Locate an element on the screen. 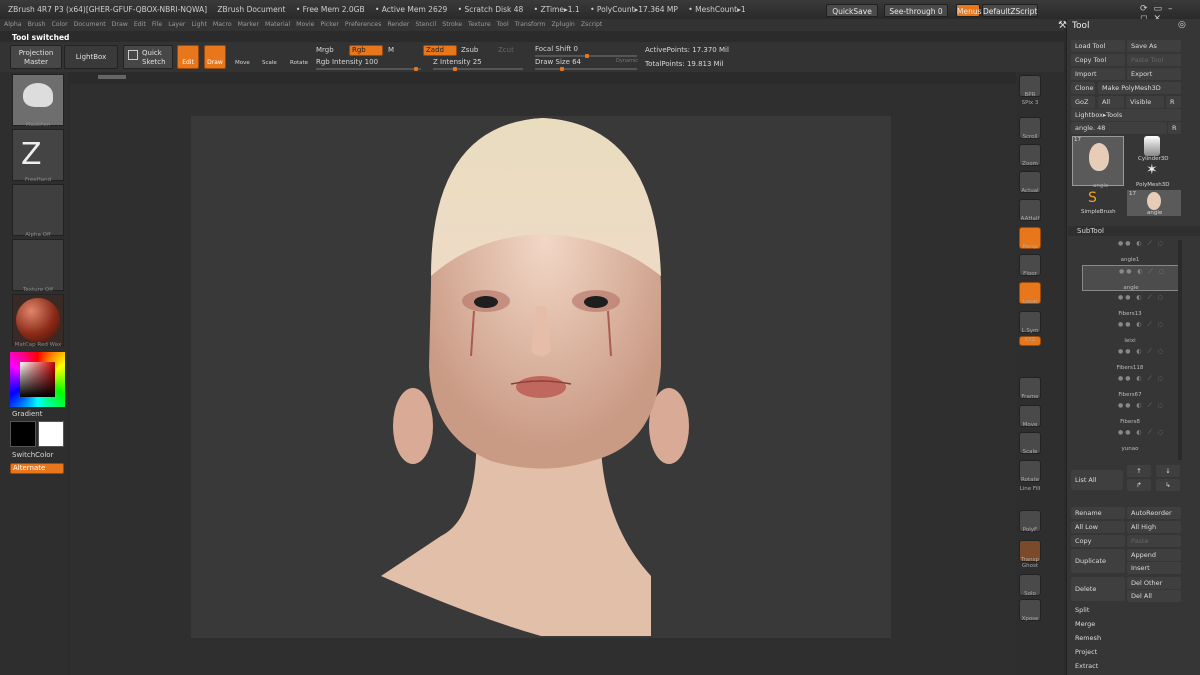 The height and width of the screenshot is (675, 1200). remesh-section: Remesh is located at coordinates (1126, 638).